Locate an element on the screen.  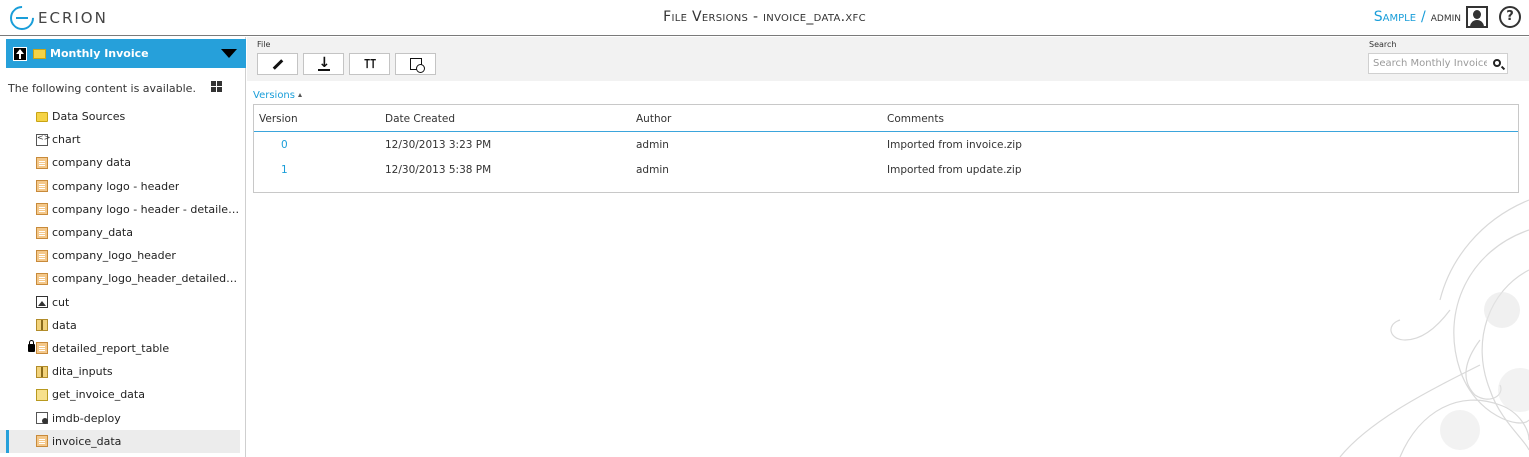
user-area: Sample / admin ? is located at coordinates (1447, 17).